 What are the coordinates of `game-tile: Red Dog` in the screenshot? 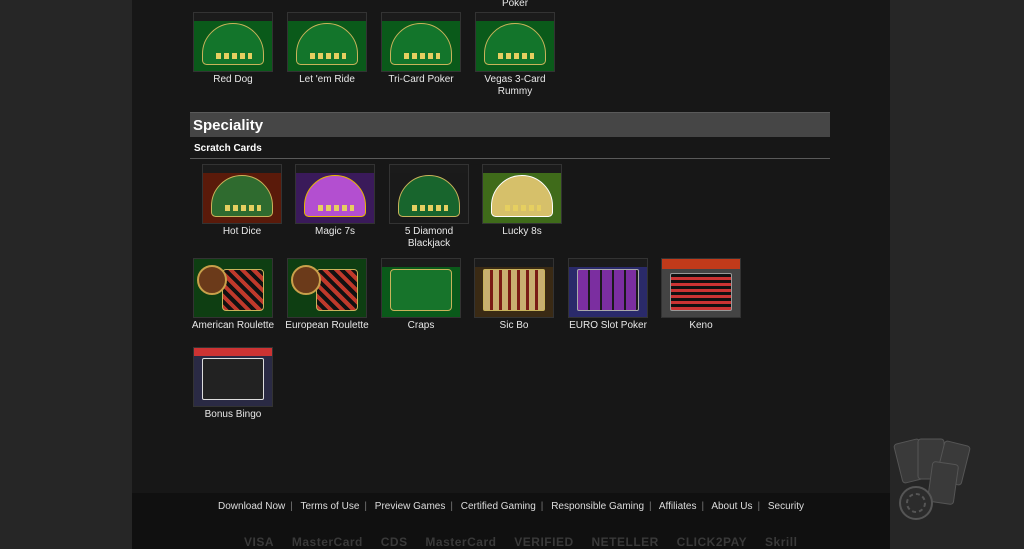 It's located at (233, 49).